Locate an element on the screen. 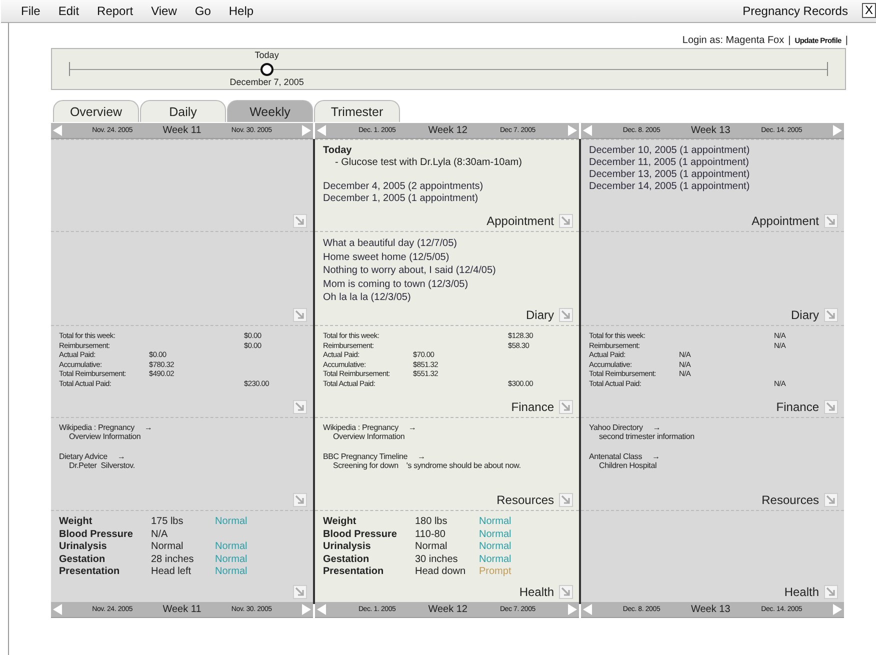 This screenshot has width=876, height=655. tab: Overview is located at coordinates (96, 111).